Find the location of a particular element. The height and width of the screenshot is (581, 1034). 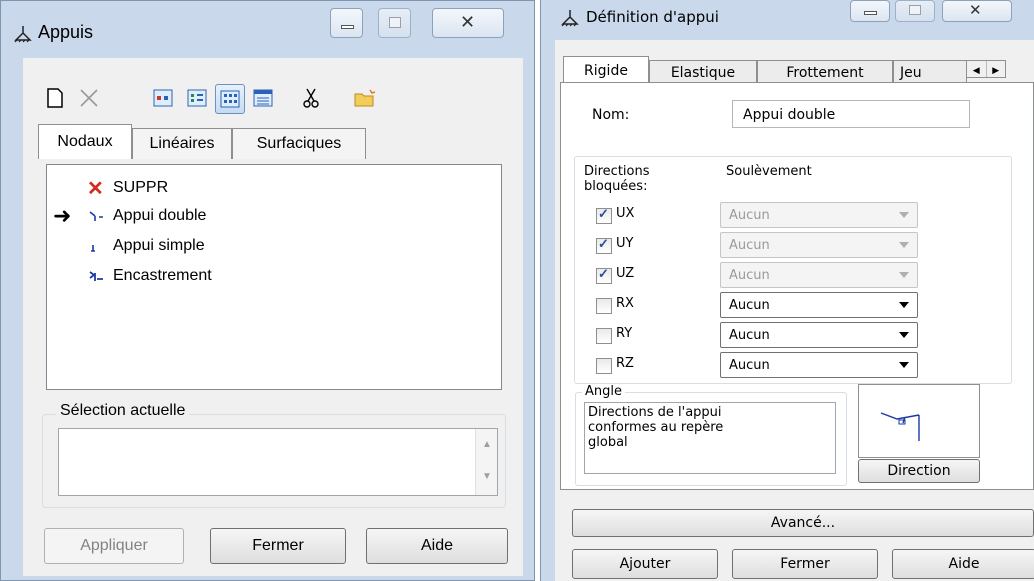

folder-icon is located at coordinates (365, 98).